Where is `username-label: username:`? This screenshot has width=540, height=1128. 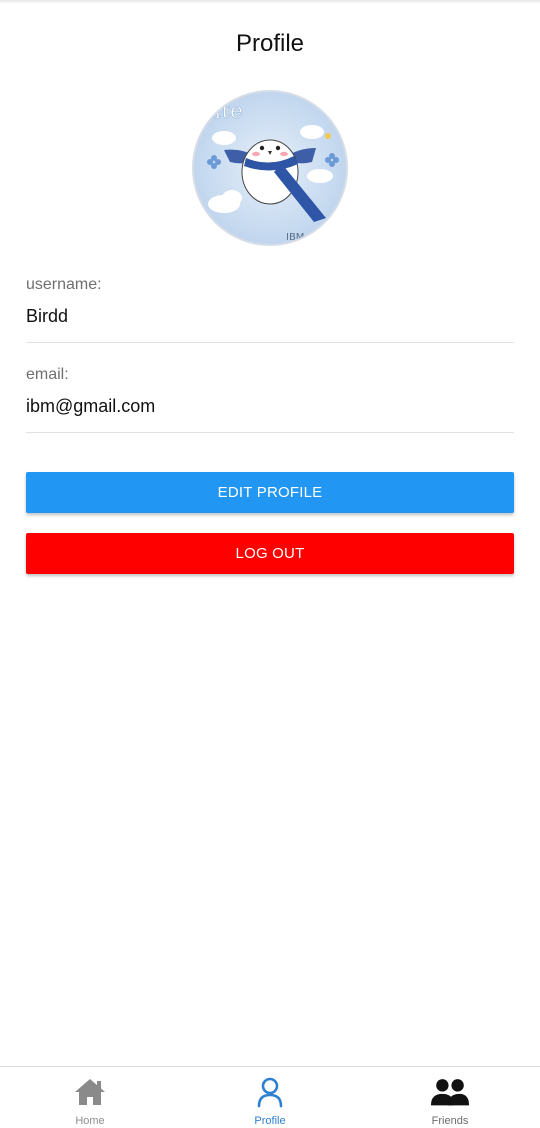
username-label: username: is located at coordinates (64, 284).